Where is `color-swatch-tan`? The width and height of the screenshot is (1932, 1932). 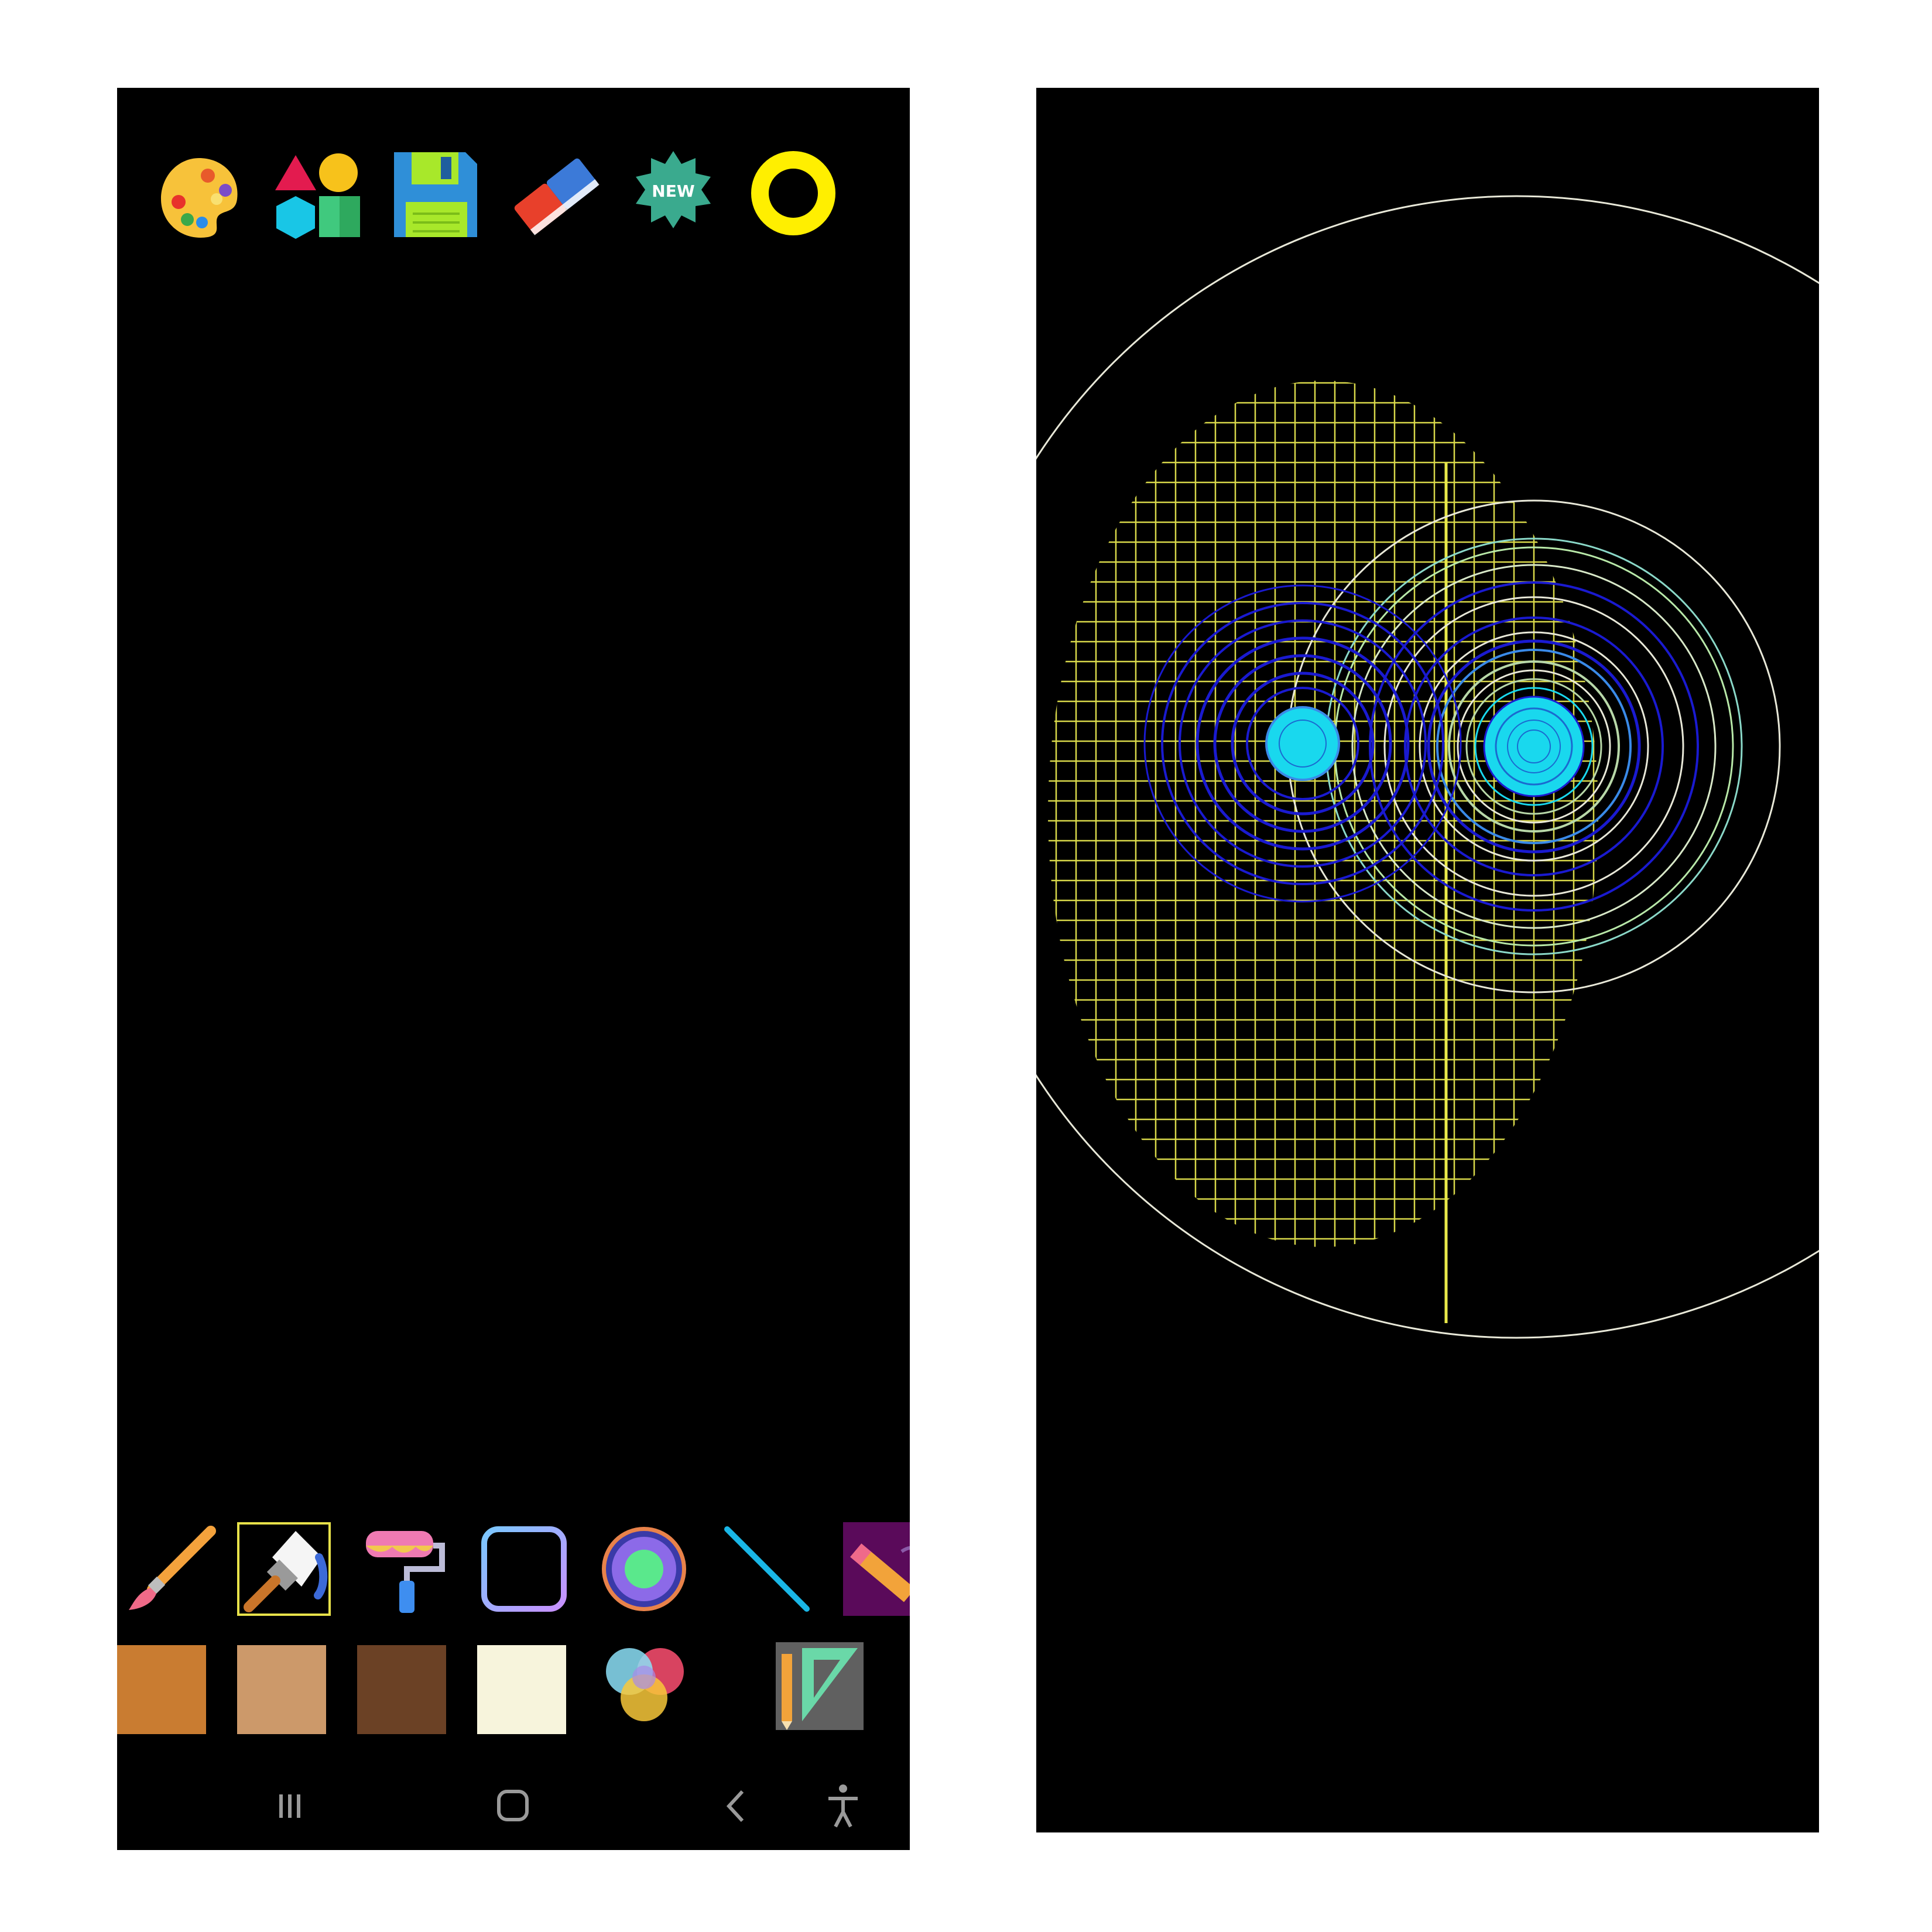
color-swatch-tan is located at coordinates (281, 1689).